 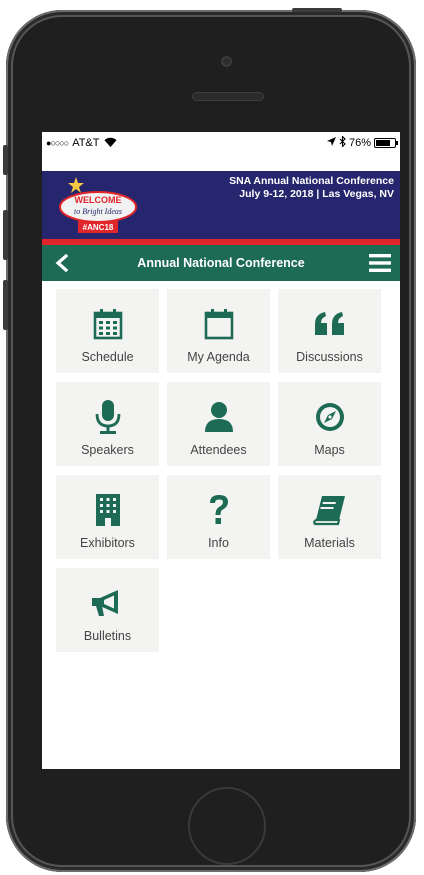 I want to click on tile-label: Schedule, so click(x=107, y=357).